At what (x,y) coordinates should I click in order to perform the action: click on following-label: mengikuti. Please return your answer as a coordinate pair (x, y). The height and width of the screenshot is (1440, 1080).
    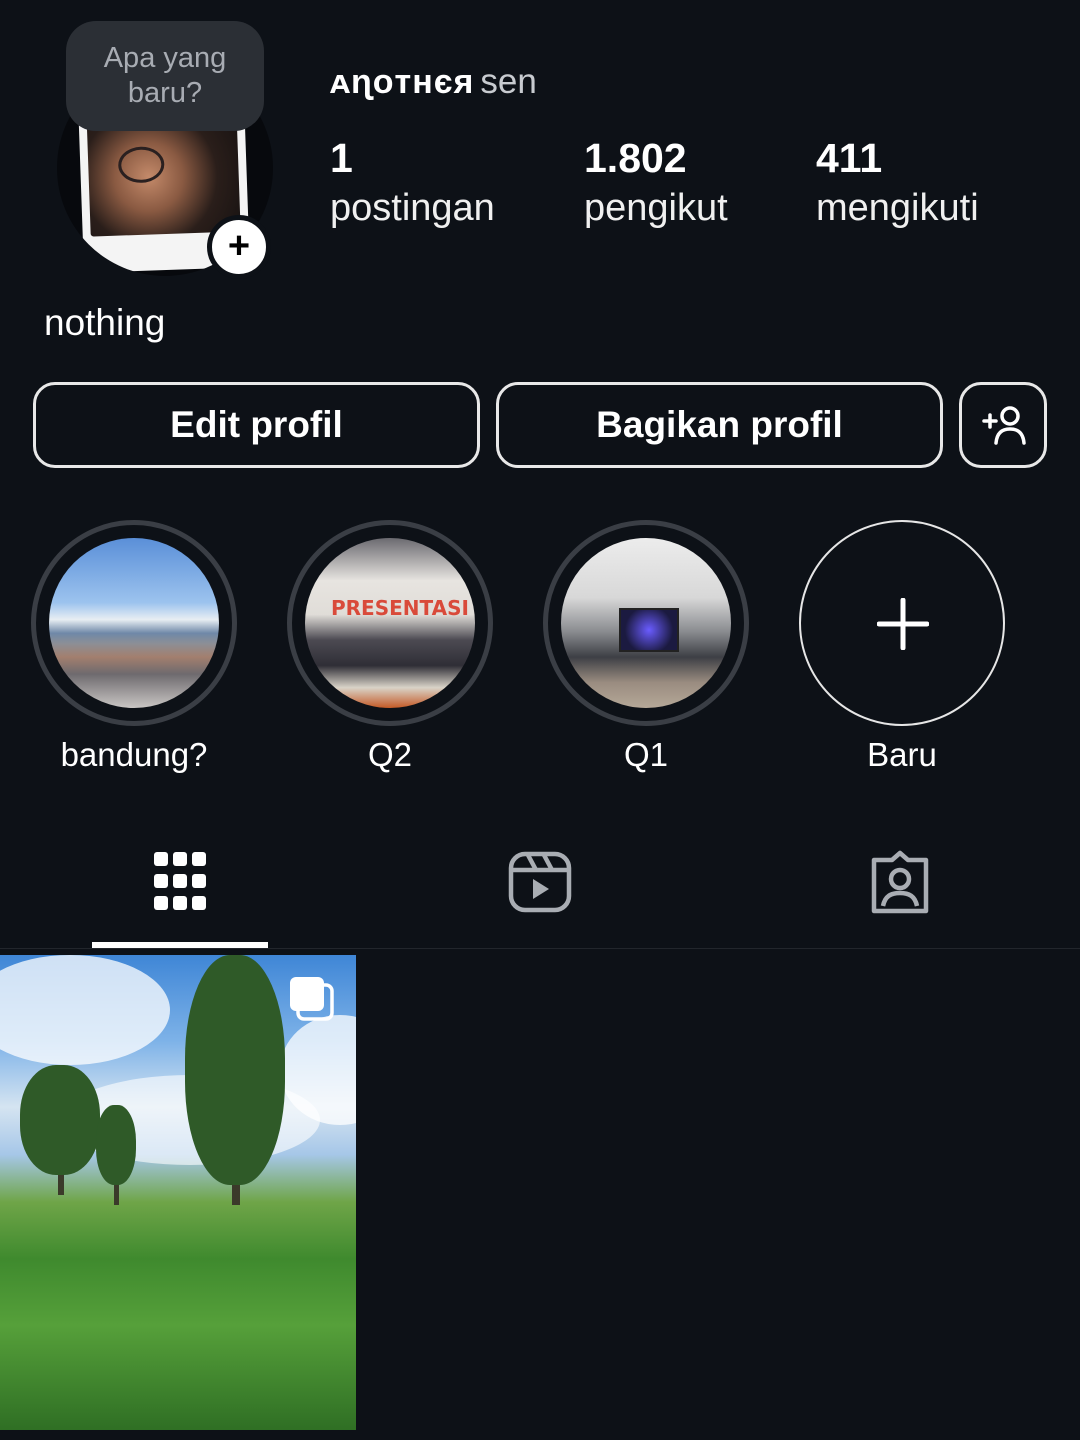
    Looking at the image, I should click on (897, 208).